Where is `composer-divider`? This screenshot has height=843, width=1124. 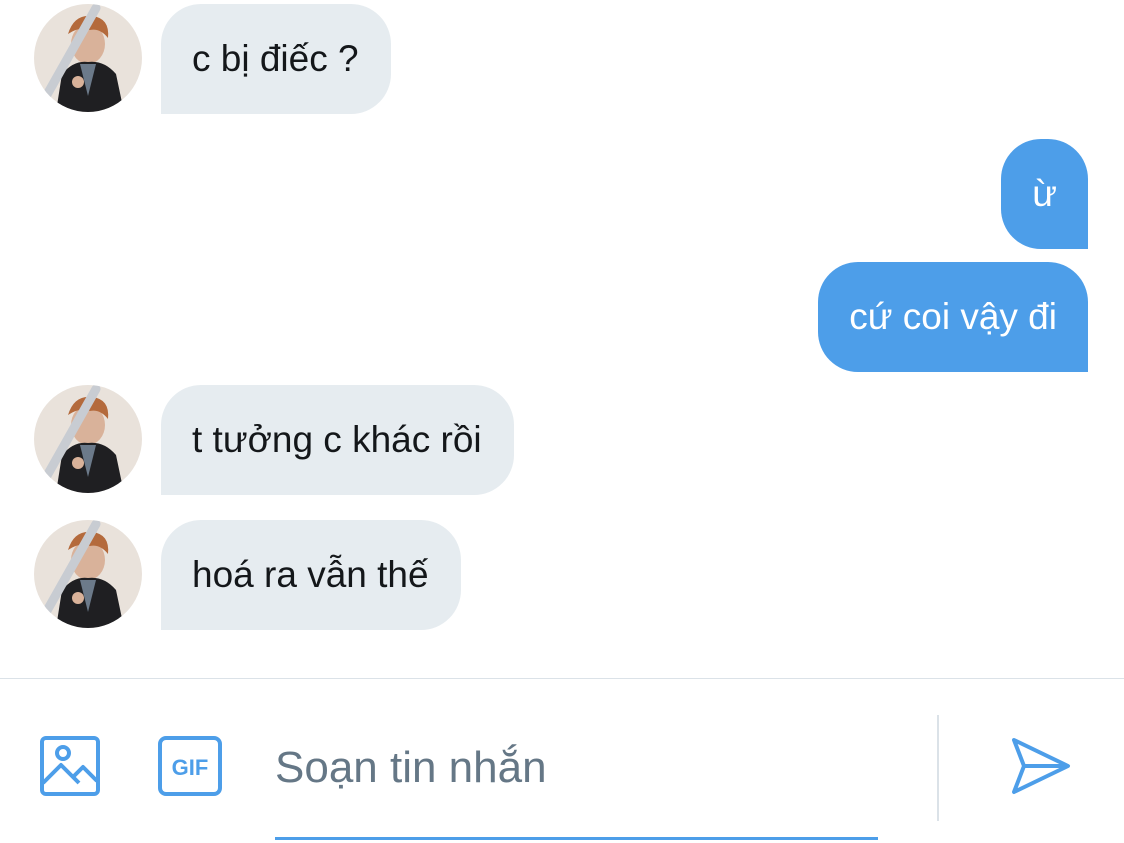 composer-divider is located at coordinates (938, 768).